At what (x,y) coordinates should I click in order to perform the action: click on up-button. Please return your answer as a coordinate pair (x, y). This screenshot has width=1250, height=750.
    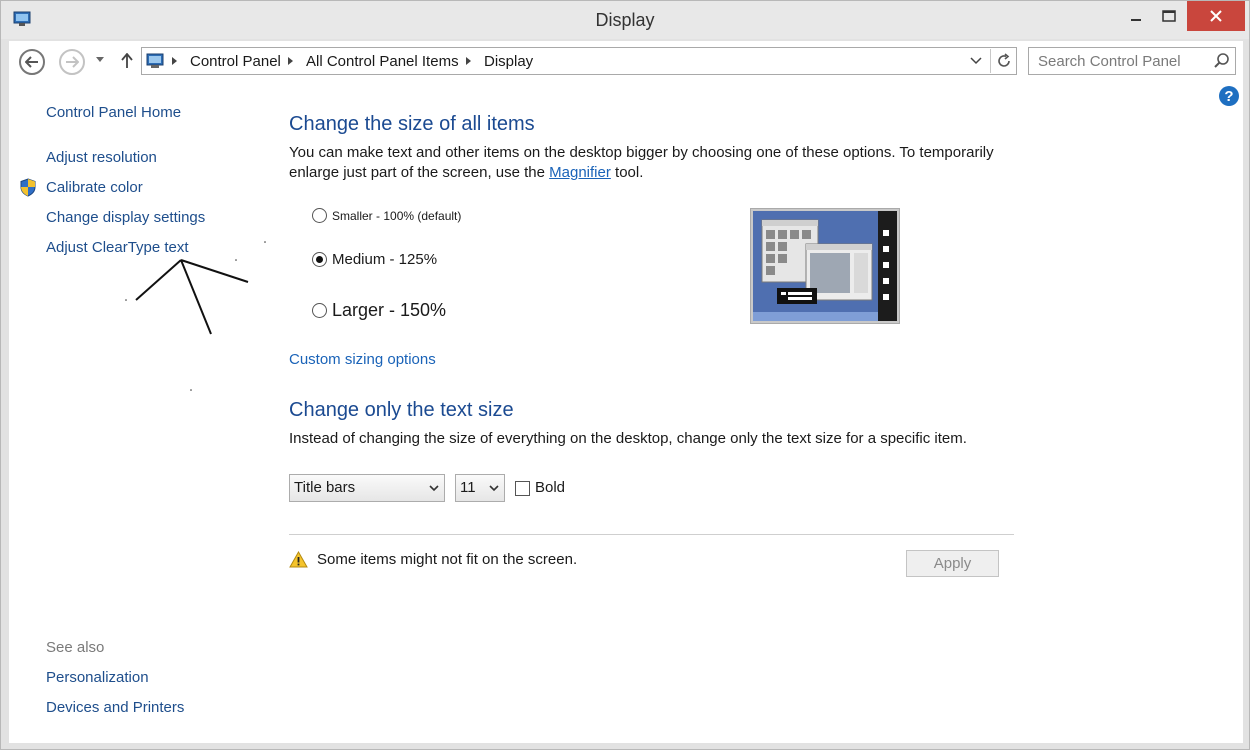
    Looking at the image, I should click on (127, 61).